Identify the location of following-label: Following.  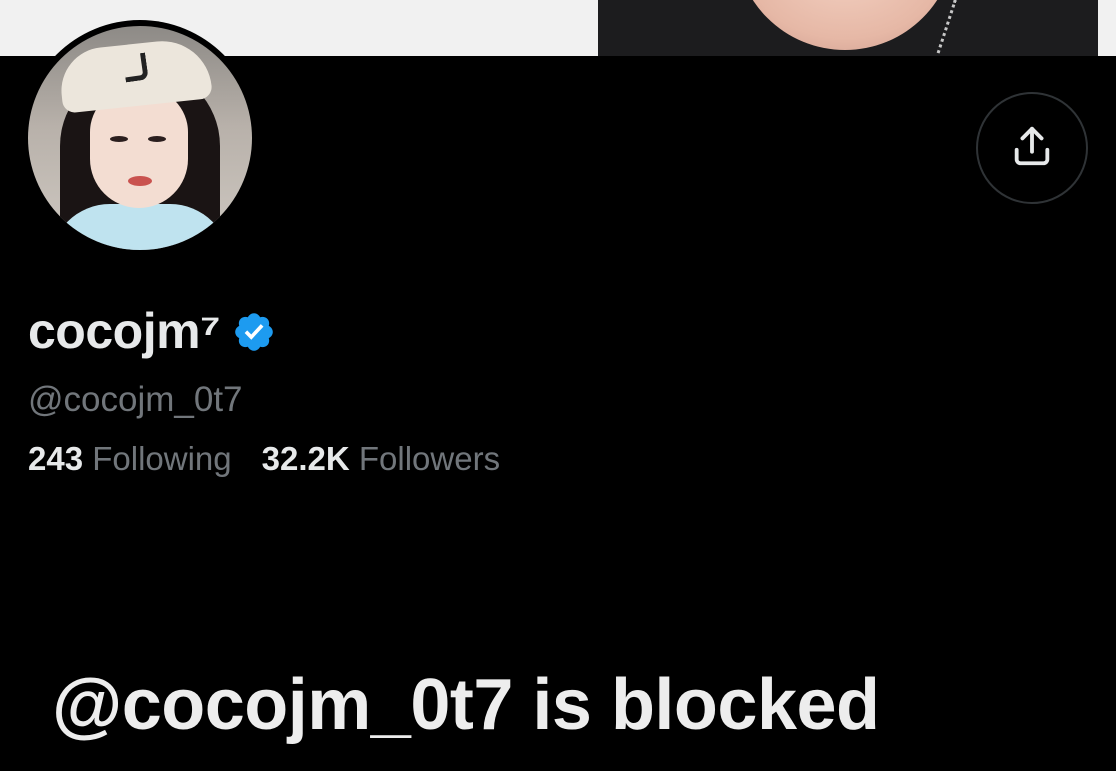
(162, 458).